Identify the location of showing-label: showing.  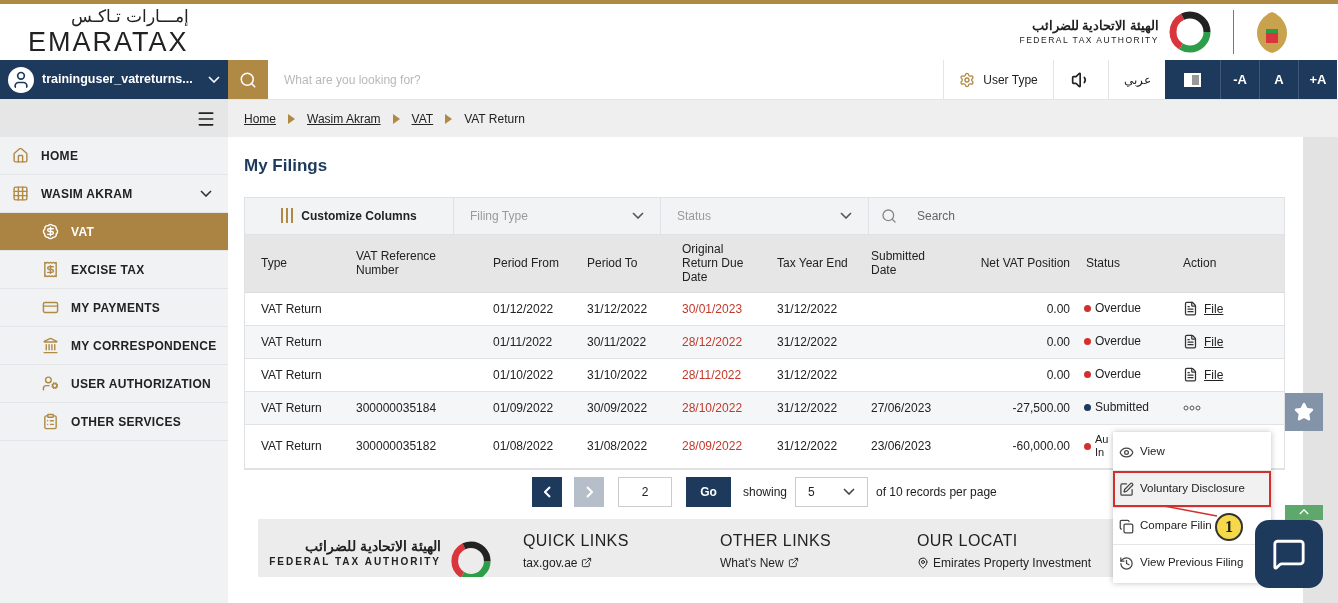
(765, 492).